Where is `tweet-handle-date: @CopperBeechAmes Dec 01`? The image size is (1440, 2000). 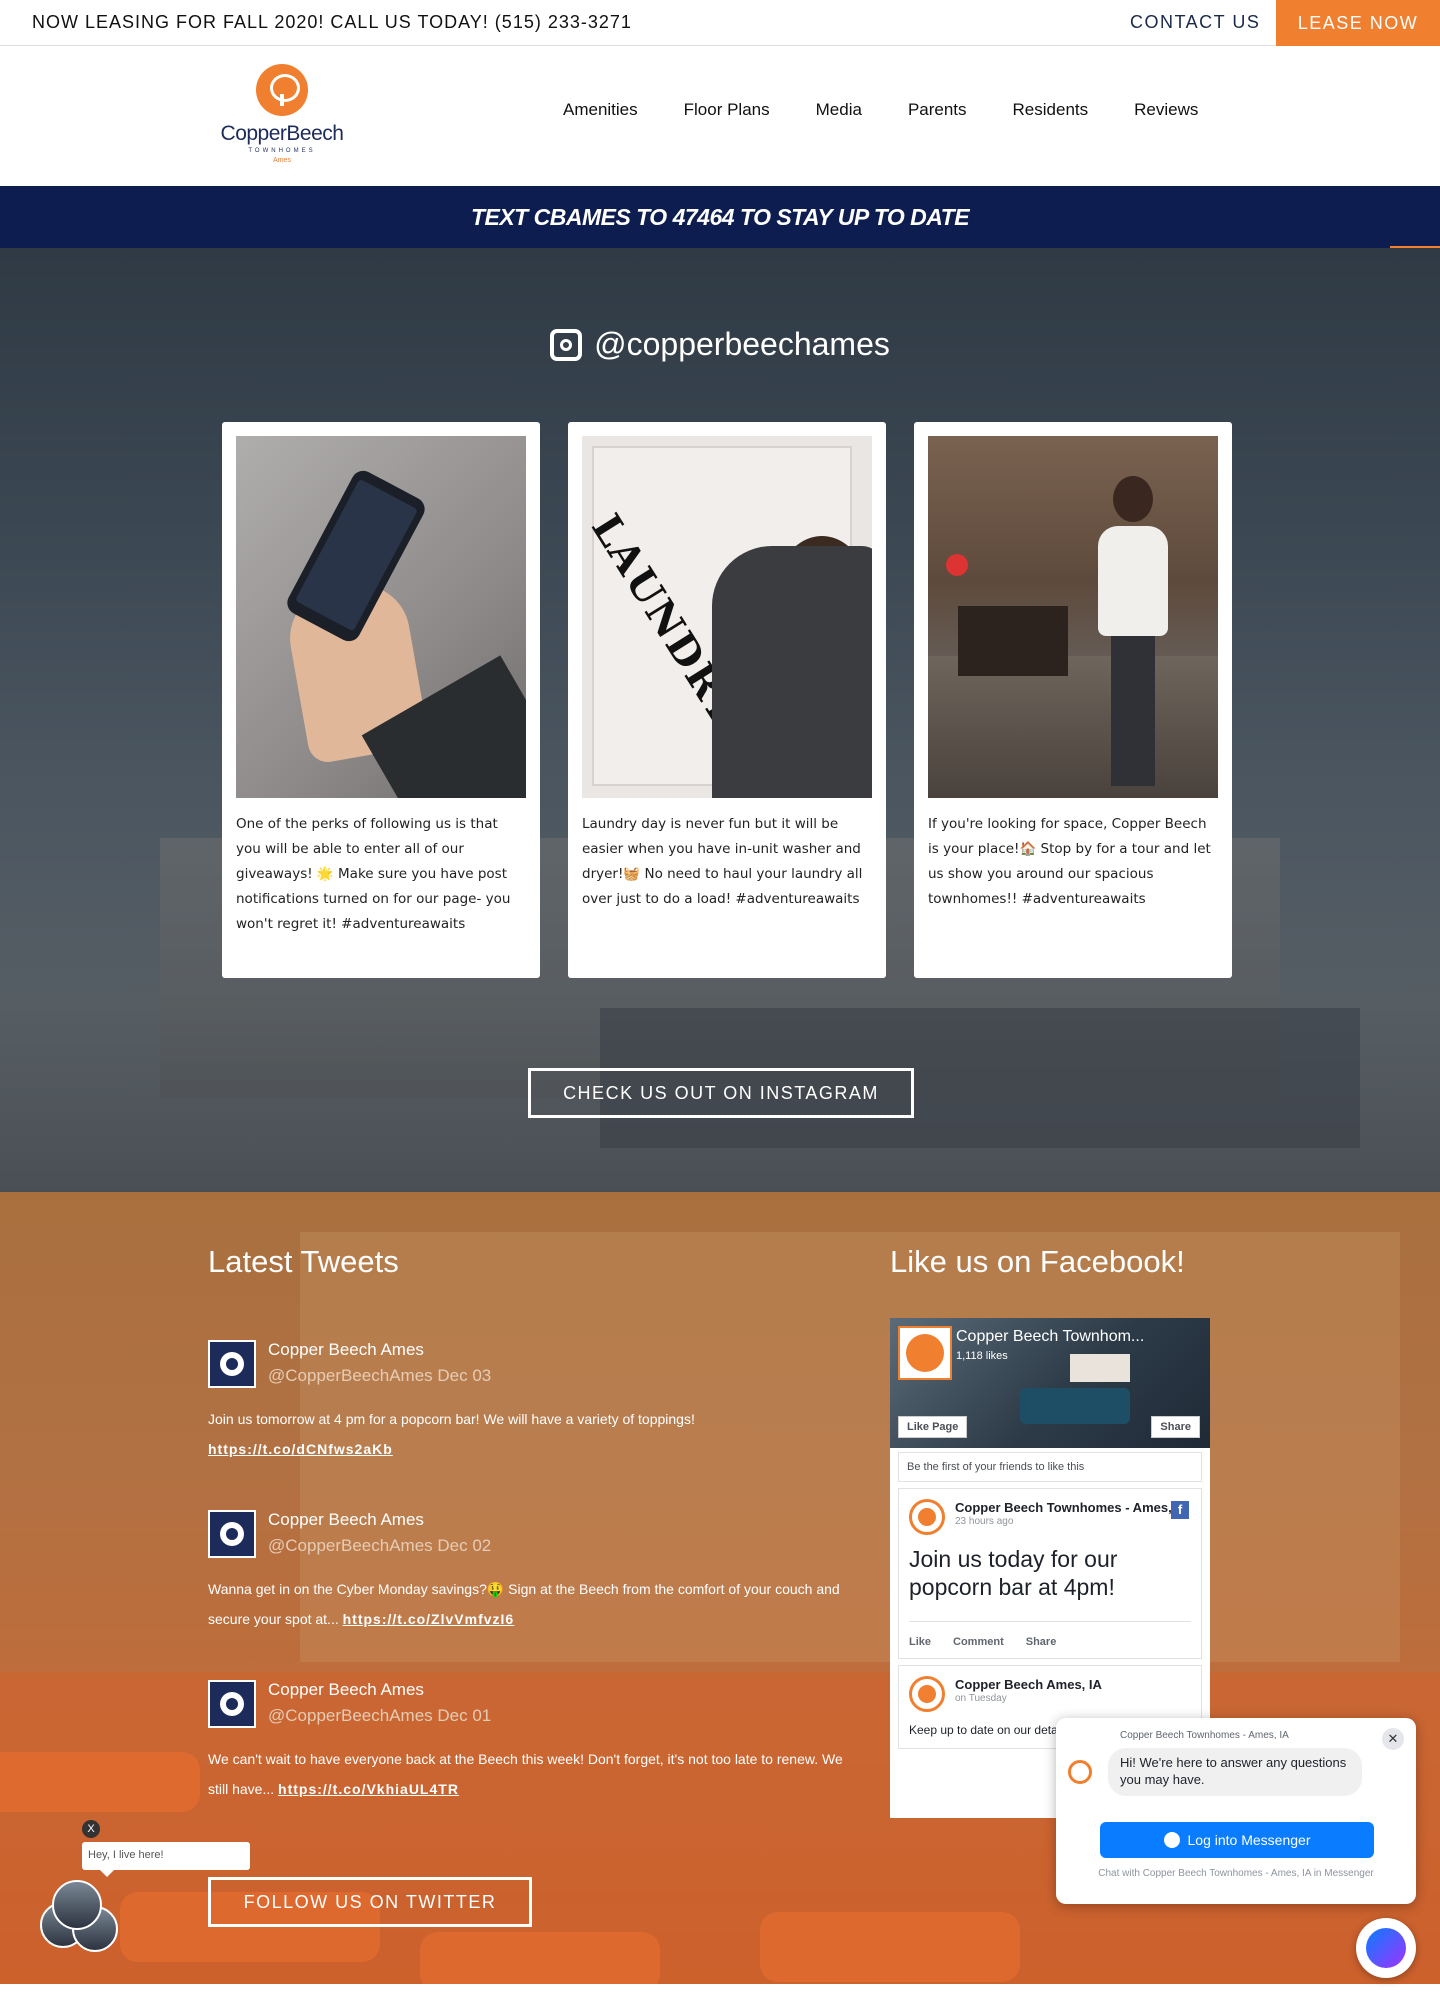 tweet-handle-date: @CopperBeechAmes Dec 01 is located at coordinates (380, 1715).